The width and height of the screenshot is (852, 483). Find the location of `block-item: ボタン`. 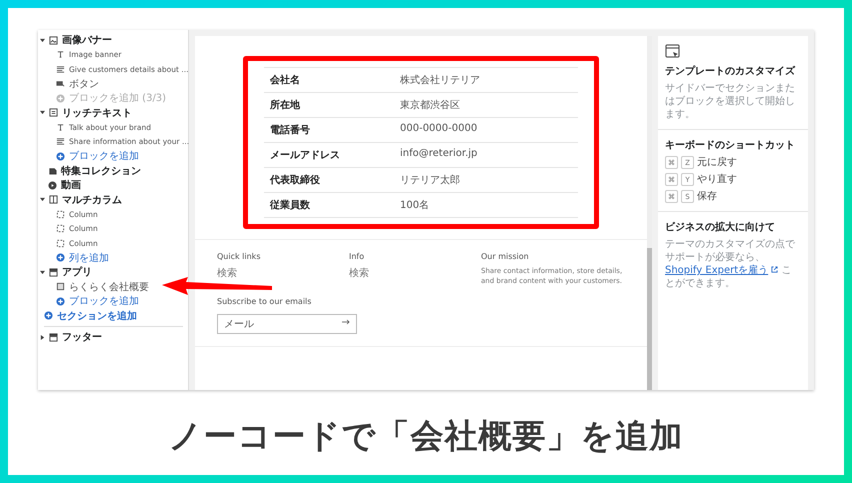

block-item: ボタン is located at coordinates (84, 83).